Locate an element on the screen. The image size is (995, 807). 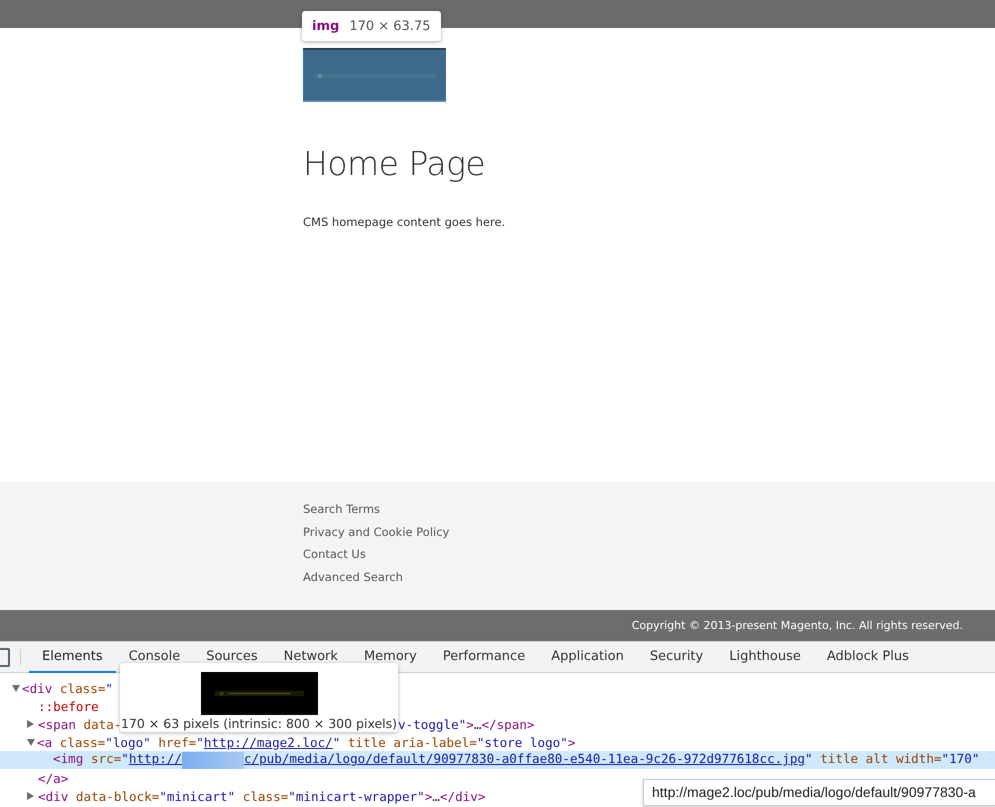
code-text: ::before is located at coordinates (68, 706).